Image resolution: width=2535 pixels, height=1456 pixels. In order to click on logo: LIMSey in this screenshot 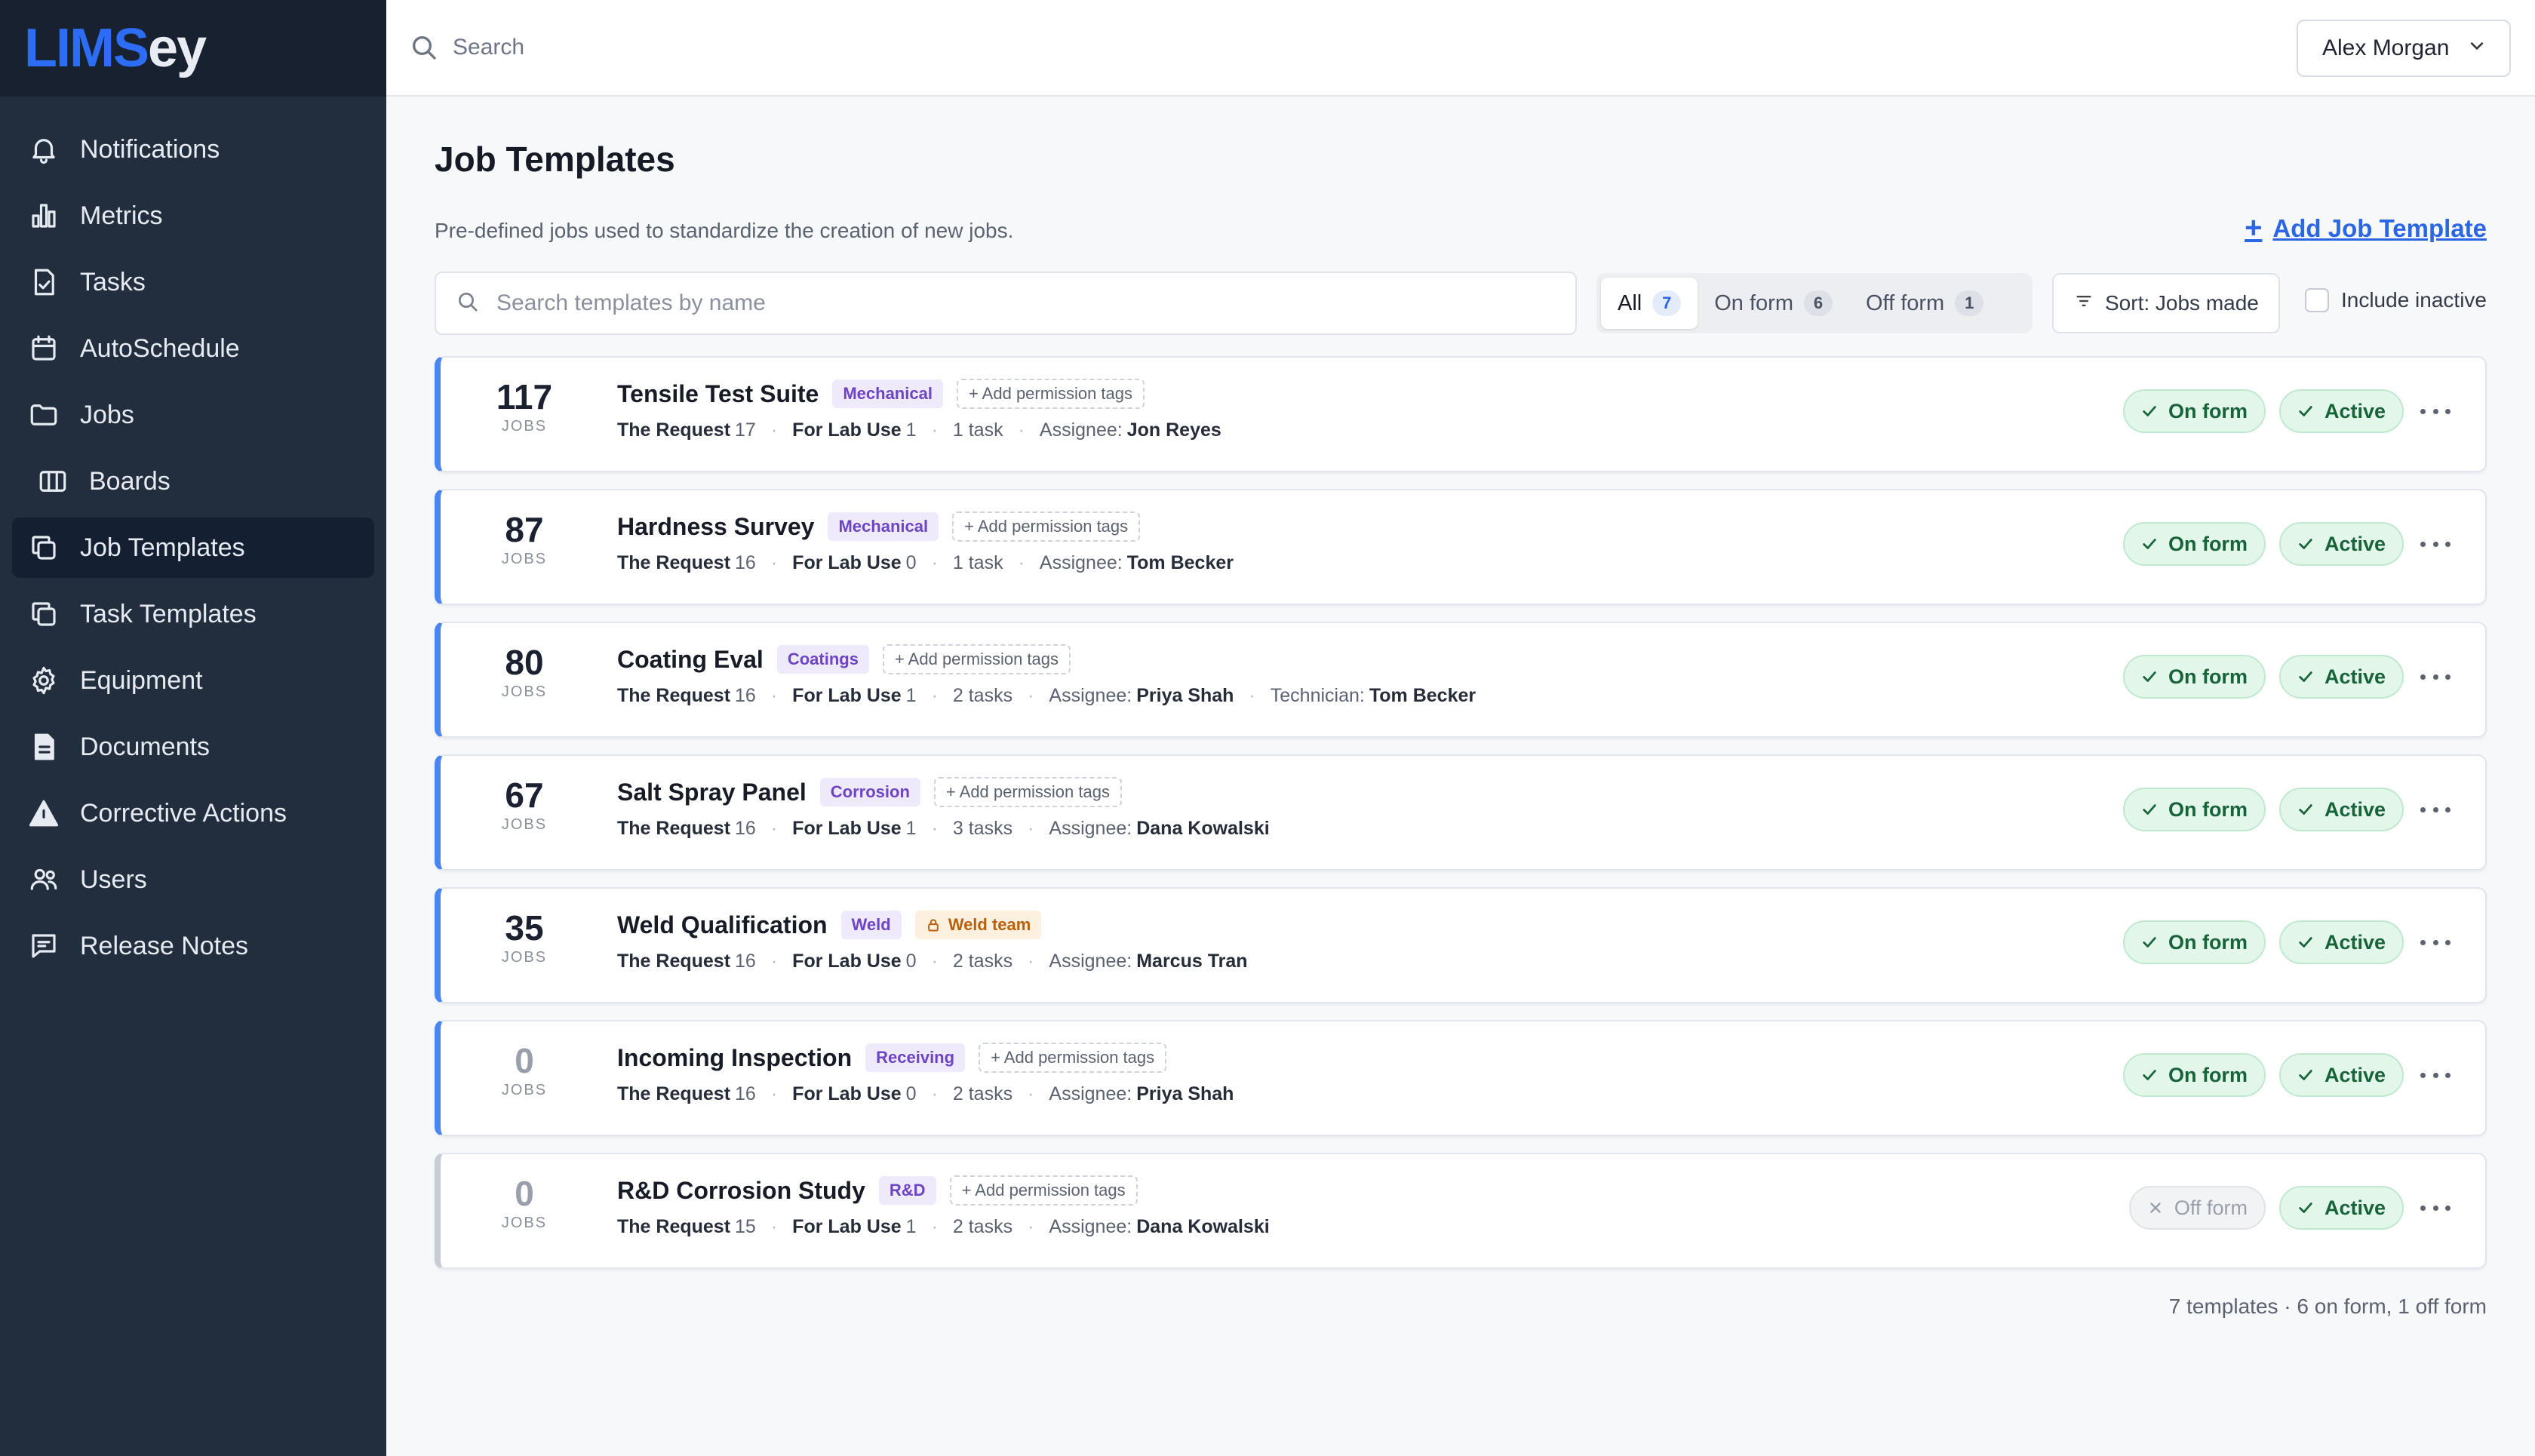, I will do `click(116, 48)`.